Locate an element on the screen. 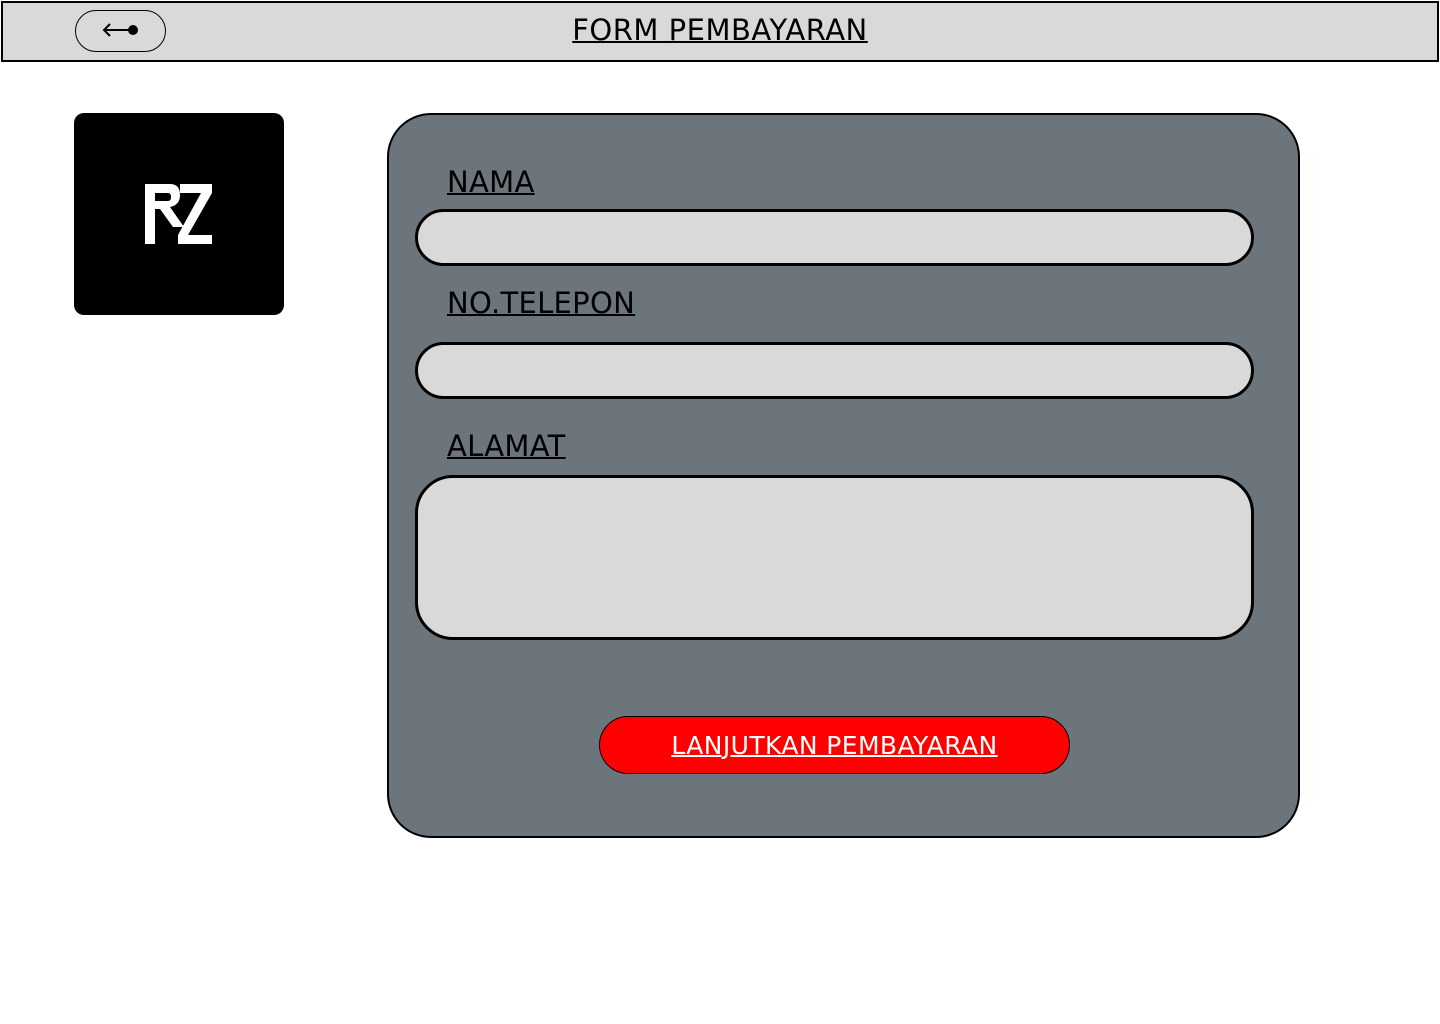 This screenshot has height=1024, width=1440. brand-logo is located at coordinates (179, 214).